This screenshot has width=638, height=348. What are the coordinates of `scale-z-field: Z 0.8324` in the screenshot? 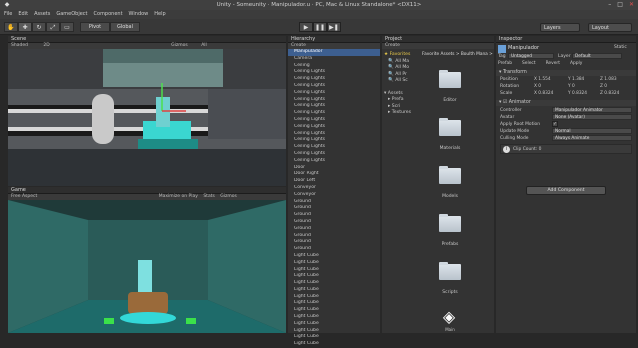 It's located at (609, 93).